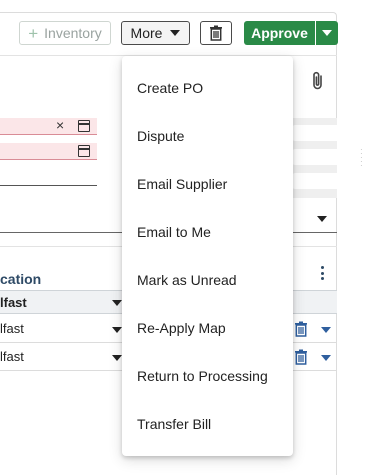 The image size is (365, 475). What do you see at coordinates (33, 33) in the screenshot?
I see `plus-icon: +` at bounding box center [33, 33].